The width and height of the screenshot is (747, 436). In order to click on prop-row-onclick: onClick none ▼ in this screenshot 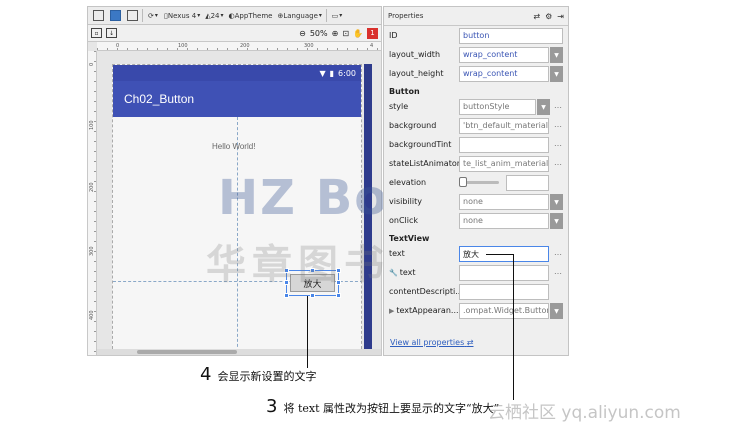, I will do `click(477, 221)`.